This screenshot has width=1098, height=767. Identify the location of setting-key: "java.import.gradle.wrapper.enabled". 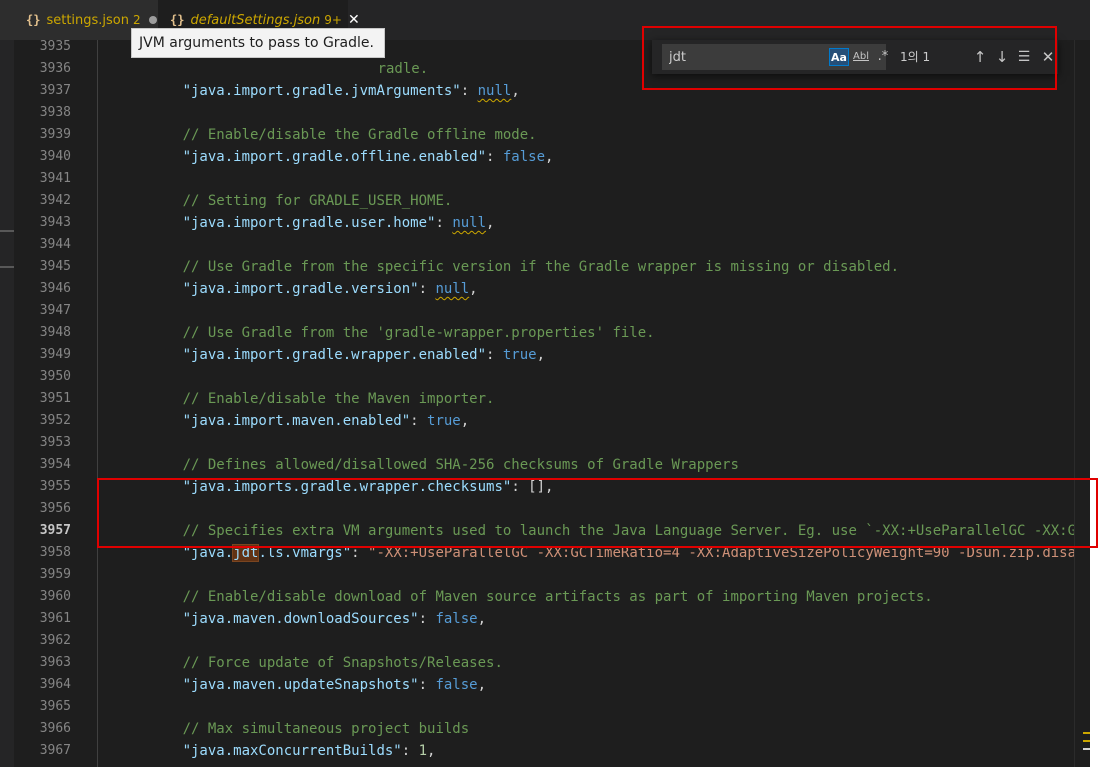
(334, 355).